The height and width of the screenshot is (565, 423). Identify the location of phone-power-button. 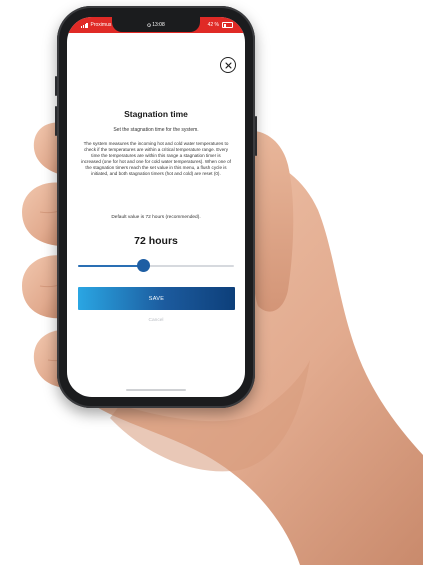
(256, 136).